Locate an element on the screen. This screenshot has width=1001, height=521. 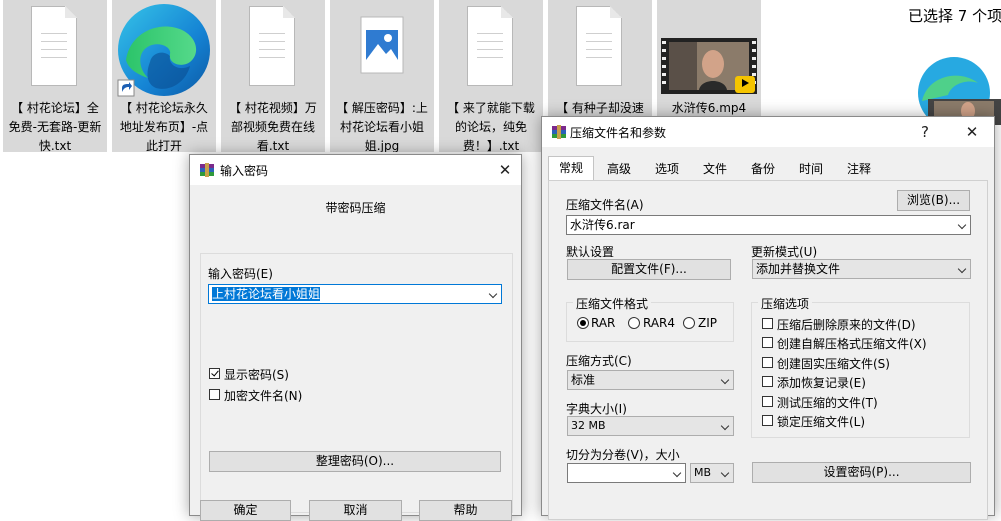
method-value: 标准 is located at coordinates (583, 380).